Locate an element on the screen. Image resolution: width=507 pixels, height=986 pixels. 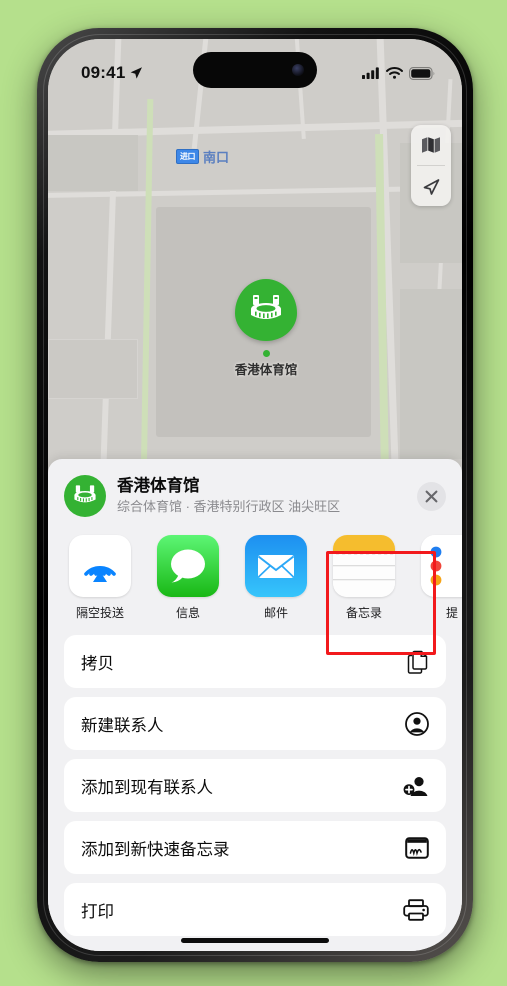
poi-label: 香港体育馆 is located at coordinates (266, 370).